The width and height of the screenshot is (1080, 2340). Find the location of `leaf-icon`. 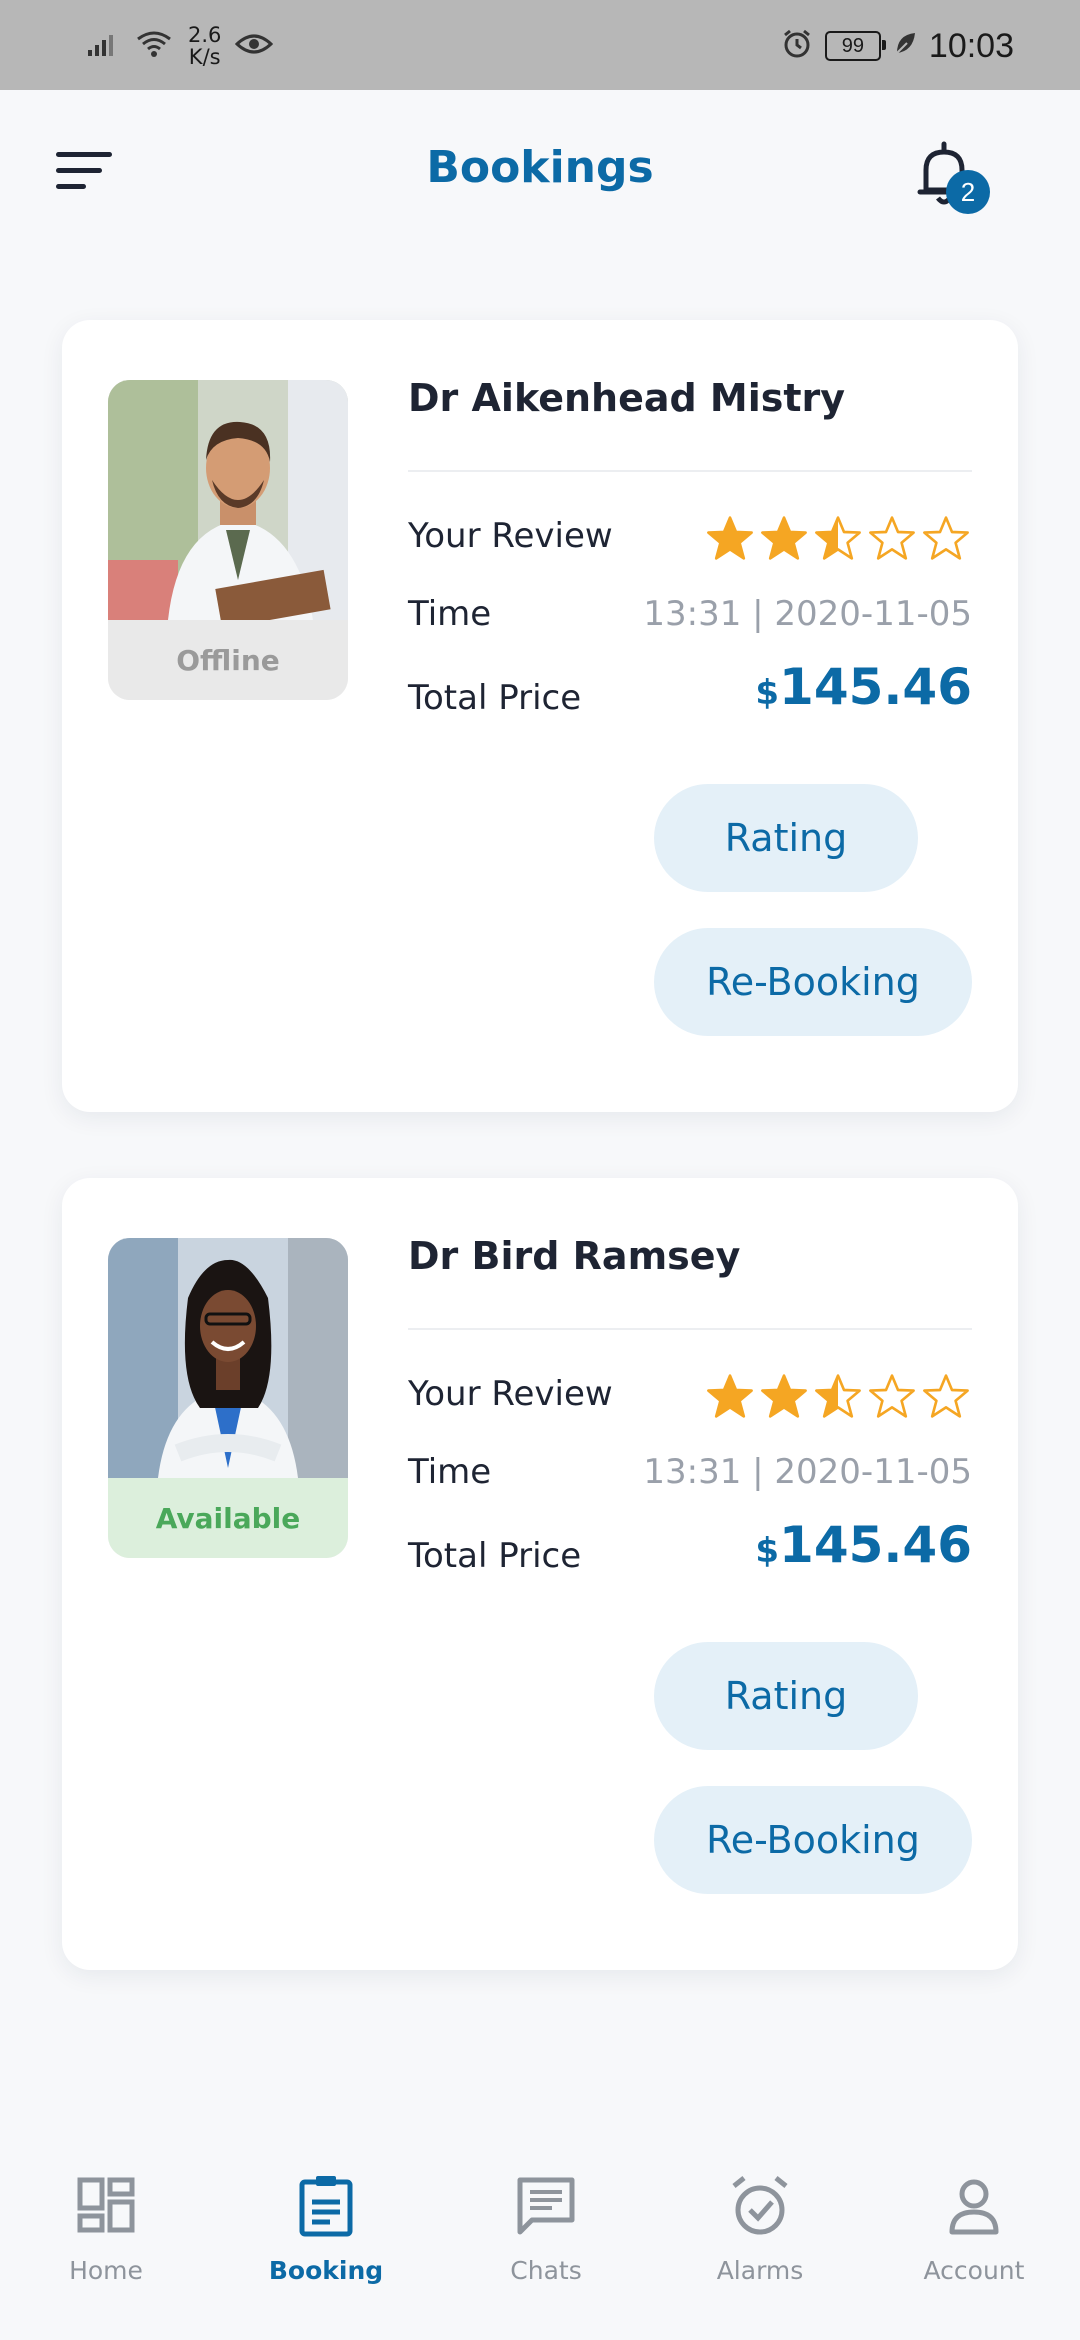

leaf-icon is located at coordinates (905, 46).